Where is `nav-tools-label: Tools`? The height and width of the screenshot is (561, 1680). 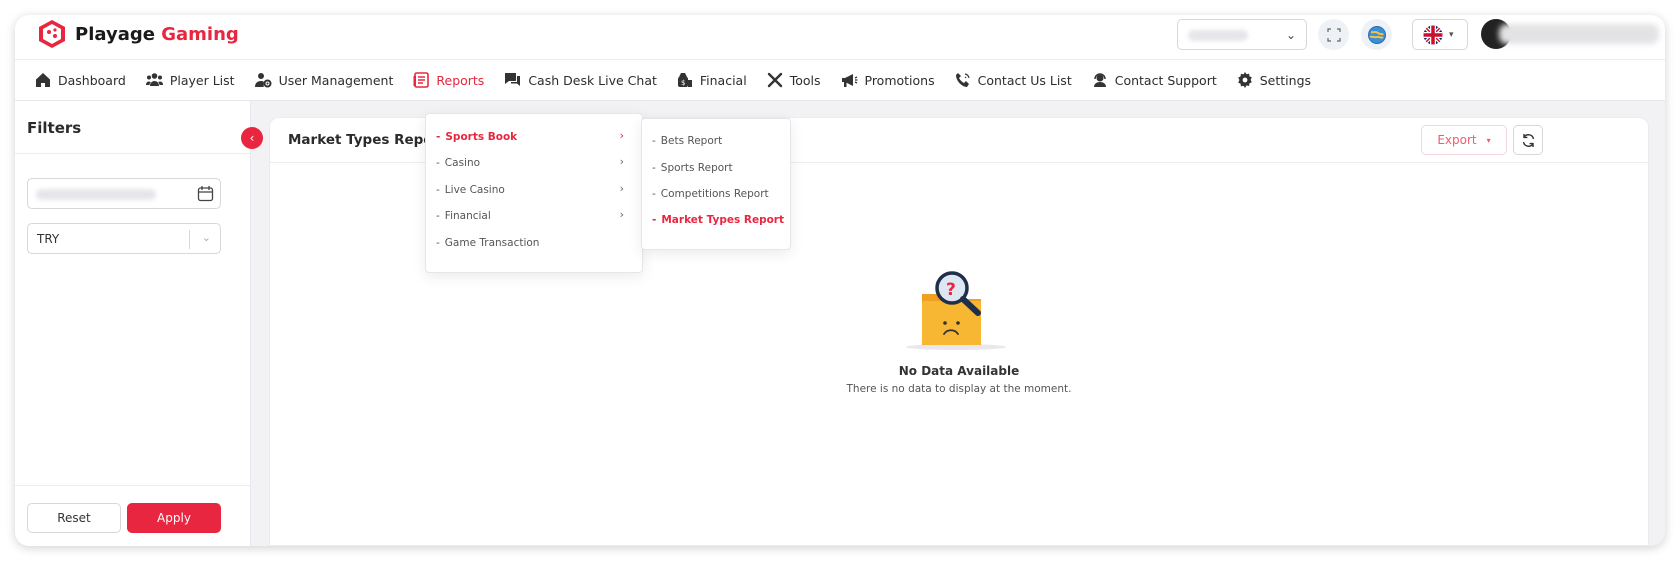
nav-tools-label: Tools is located at coordinates (805, 80).